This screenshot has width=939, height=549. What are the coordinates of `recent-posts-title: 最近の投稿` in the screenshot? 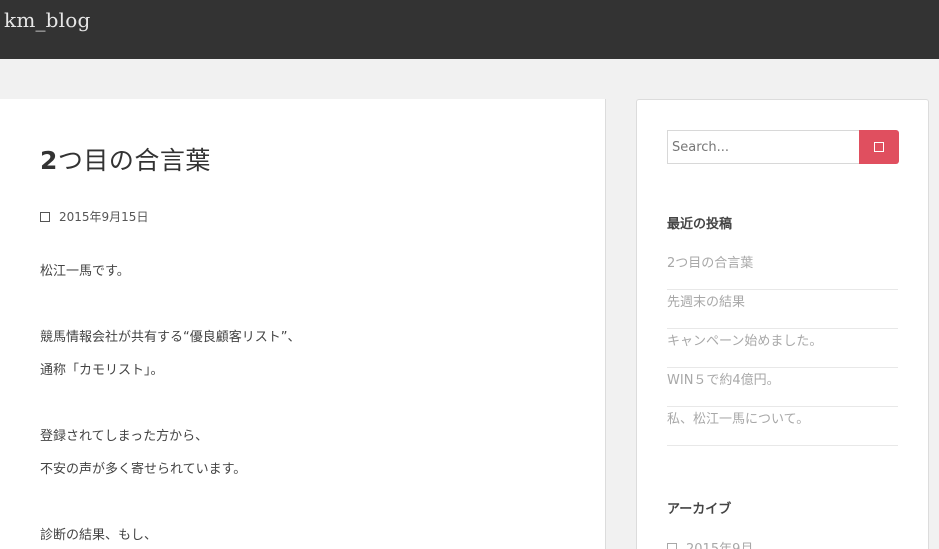 It's located at (700, 224).